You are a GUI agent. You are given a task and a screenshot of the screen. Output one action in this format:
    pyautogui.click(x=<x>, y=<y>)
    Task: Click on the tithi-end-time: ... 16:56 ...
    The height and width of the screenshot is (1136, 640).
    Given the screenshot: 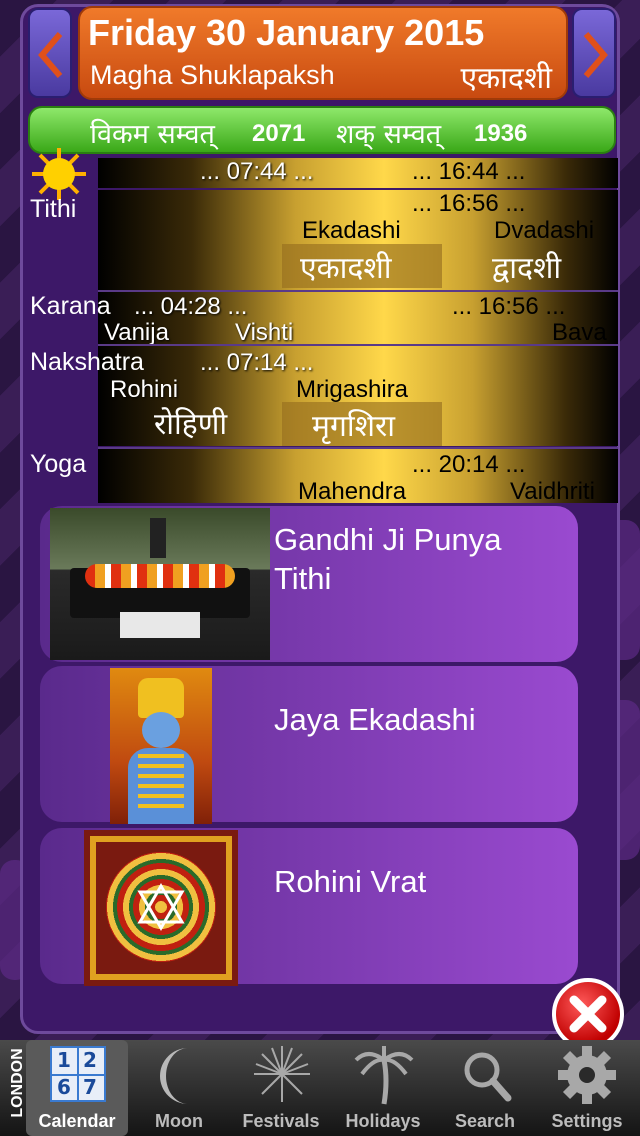 What is the action you would take?
    pyautogui.click(x=469, y=203)
    